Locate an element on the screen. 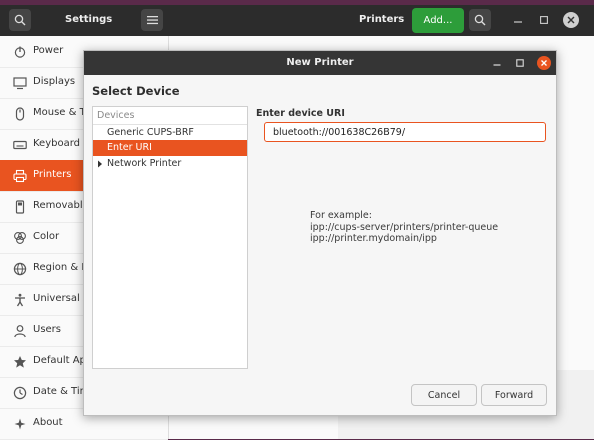 The image size is (594, 440). sidebar-item-label: Users is located at coordinates (47, 329).